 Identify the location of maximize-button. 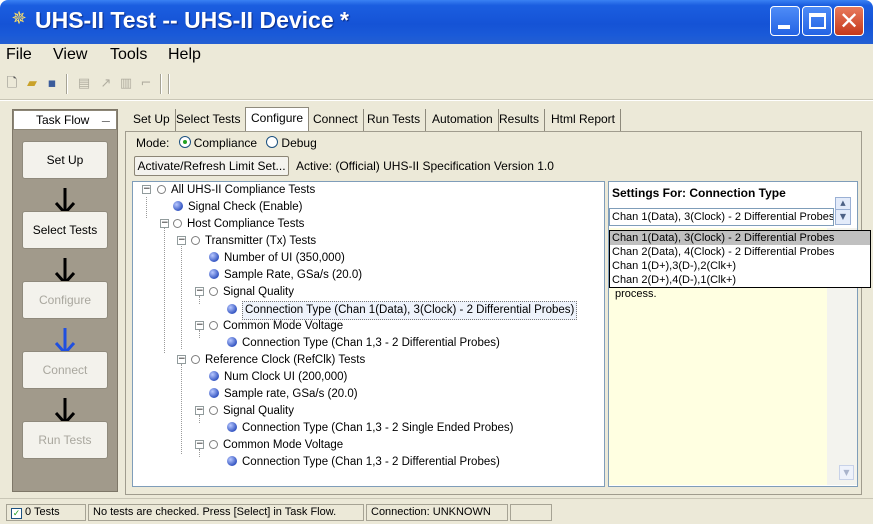
(817, 21).